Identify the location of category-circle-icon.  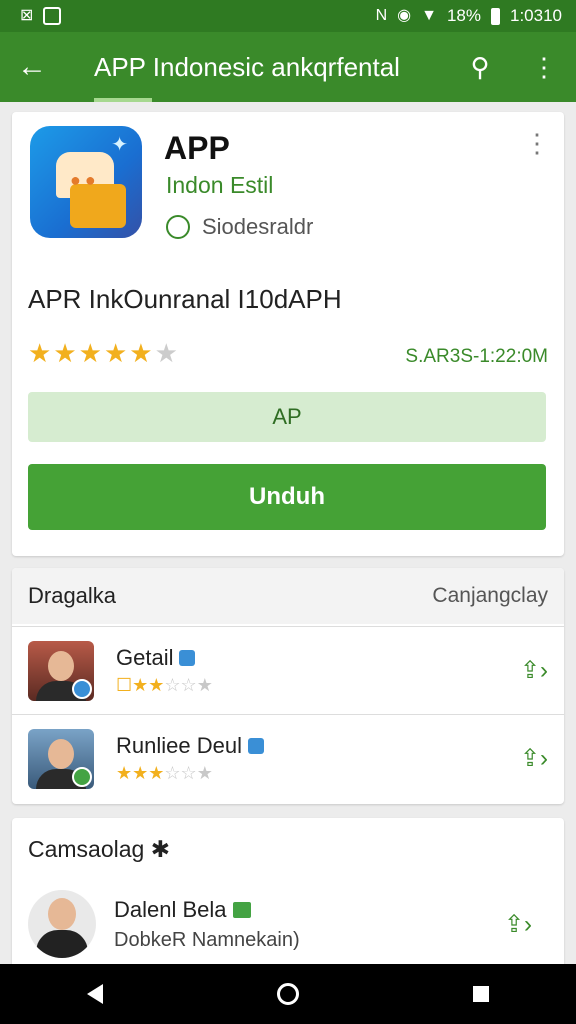
(178, 227).